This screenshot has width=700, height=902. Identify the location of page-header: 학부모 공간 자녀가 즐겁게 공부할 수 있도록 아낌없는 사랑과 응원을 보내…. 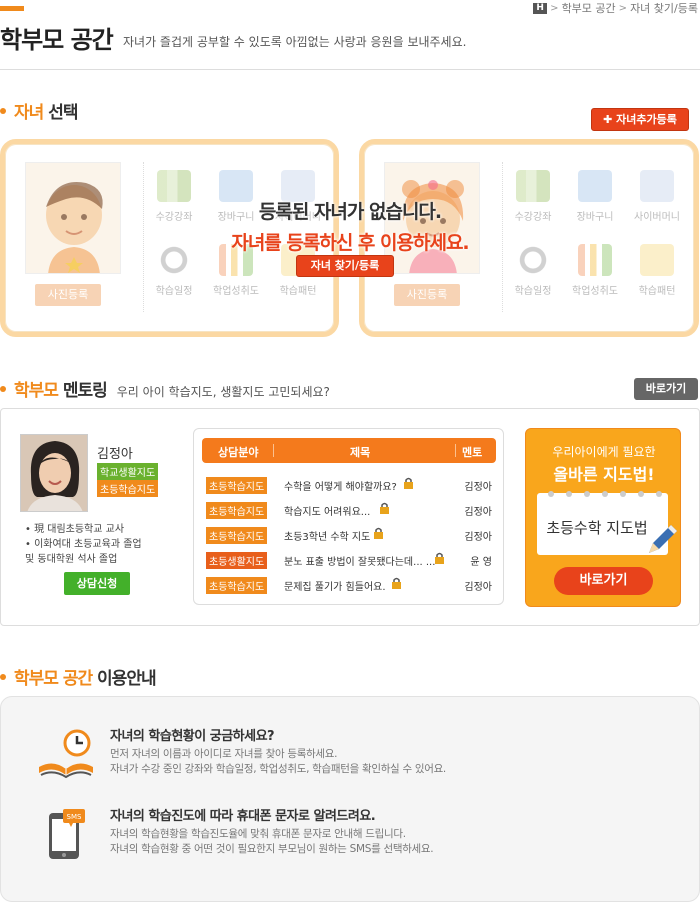
(350, 35).